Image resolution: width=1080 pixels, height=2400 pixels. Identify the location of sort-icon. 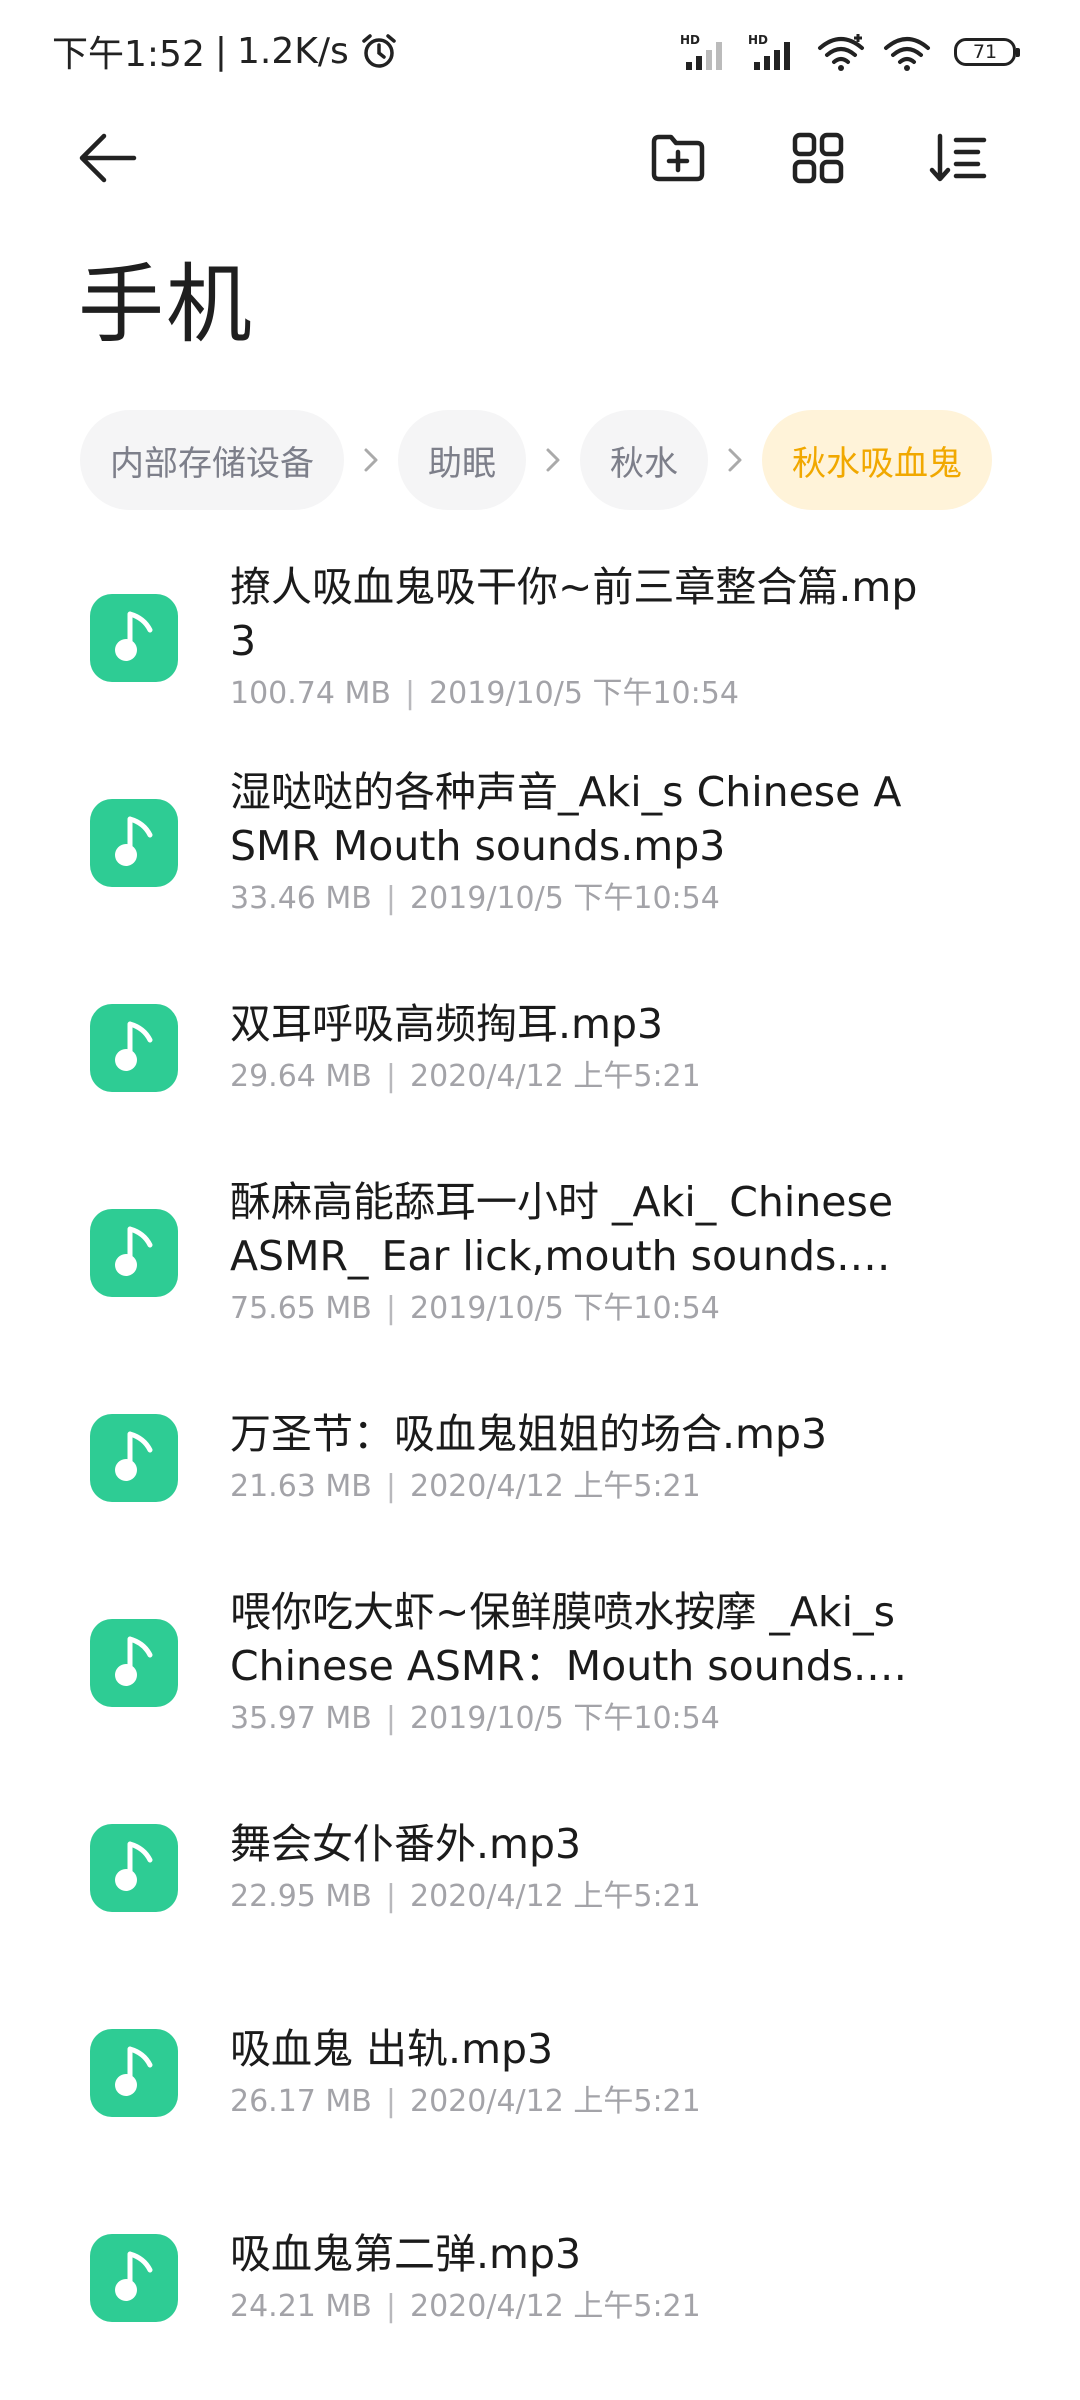
(958, 160).